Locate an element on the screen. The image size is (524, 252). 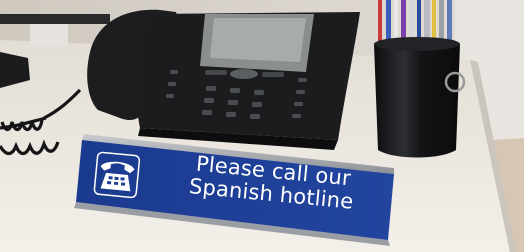
phone-softkey-right is located at coordinates (273, 74).